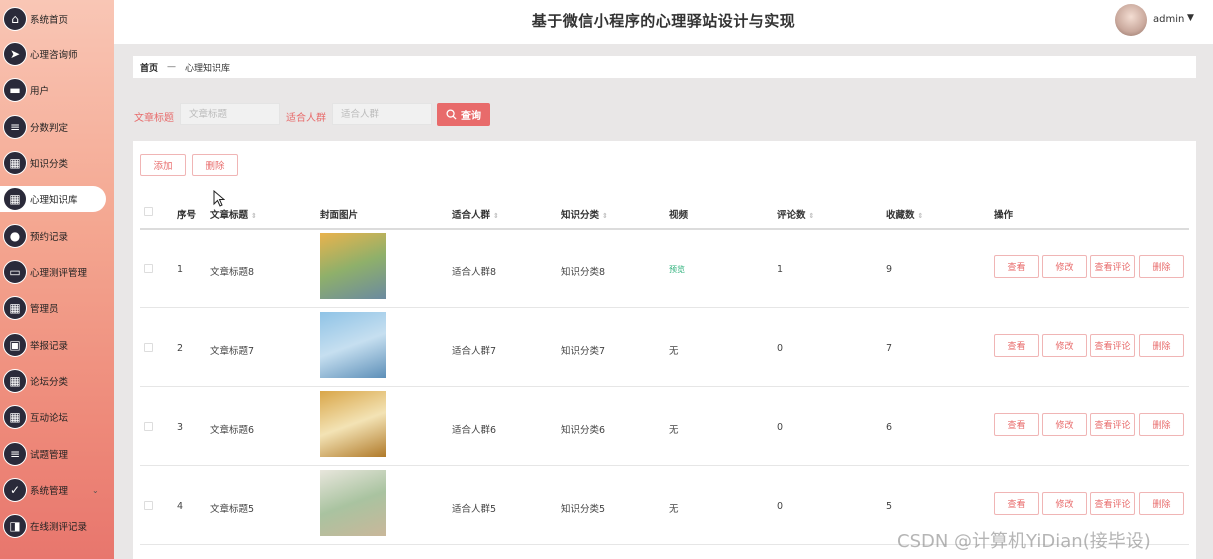 This screenshot has height=559, width=1213. Describe the element at coordinates (474, 509) in the screenshot. I see `row-crowd: 适合人群5` at that location.